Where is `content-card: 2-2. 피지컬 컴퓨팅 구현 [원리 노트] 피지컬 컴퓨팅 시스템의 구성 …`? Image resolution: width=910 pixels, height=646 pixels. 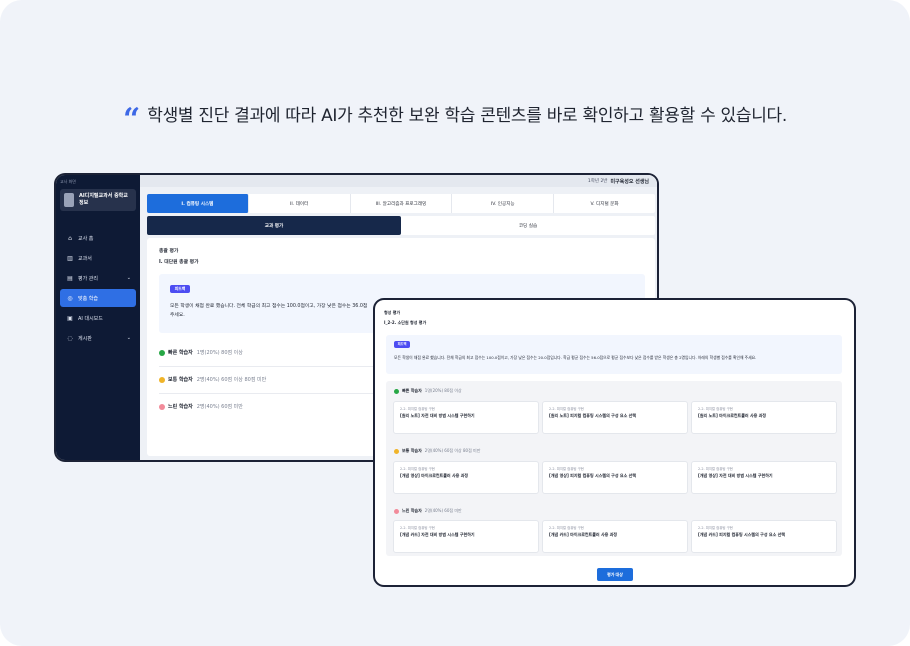
content-card: 2-2. 피지컬 컴퓨팅 구현 [원리 노트] 피지컬 컴퓨팅 시스템의 구성 … is located at coordinates (615, 417).